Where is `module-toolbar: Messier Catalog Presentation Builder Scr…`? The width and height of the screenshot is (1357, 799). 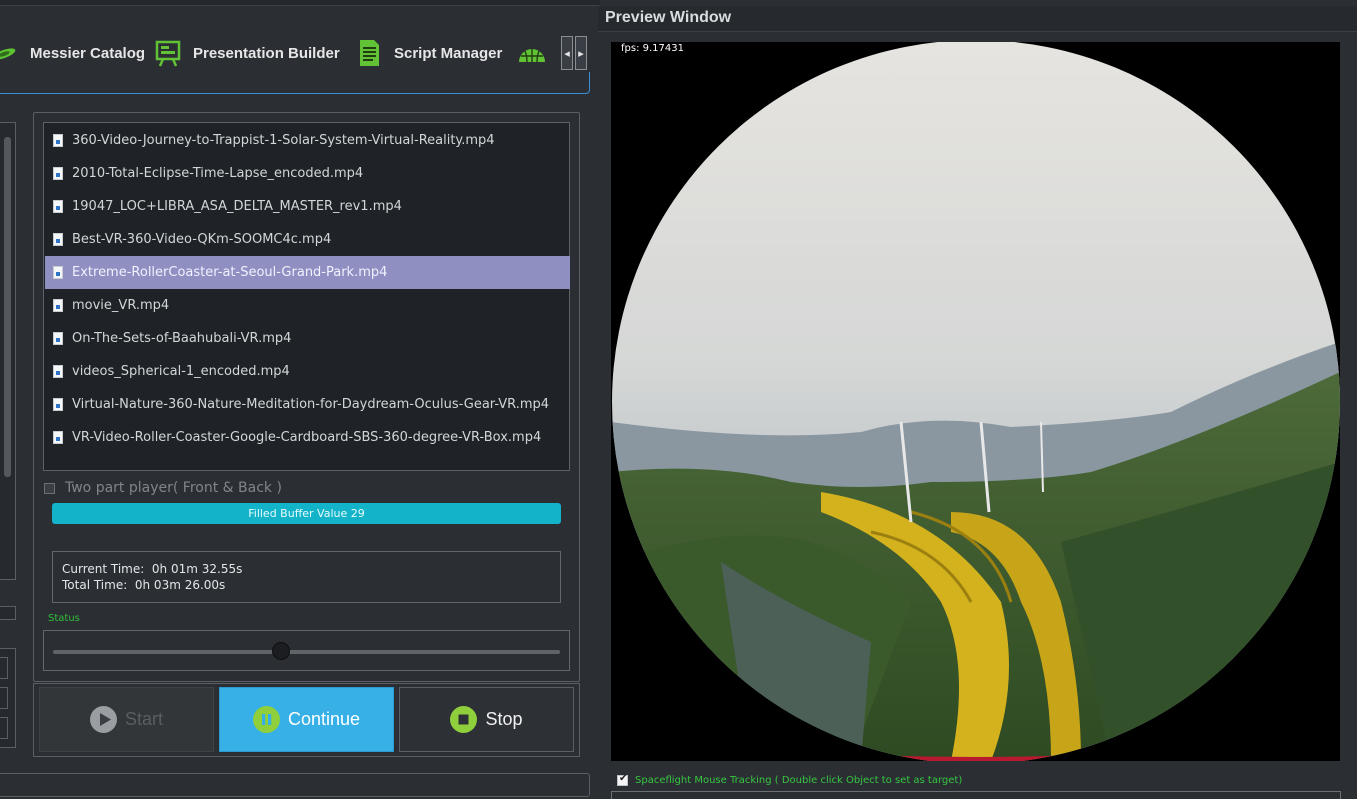 module-toolbar: Messier Catalog Presentation Builder Scr… is located at coordinates (300, 40).